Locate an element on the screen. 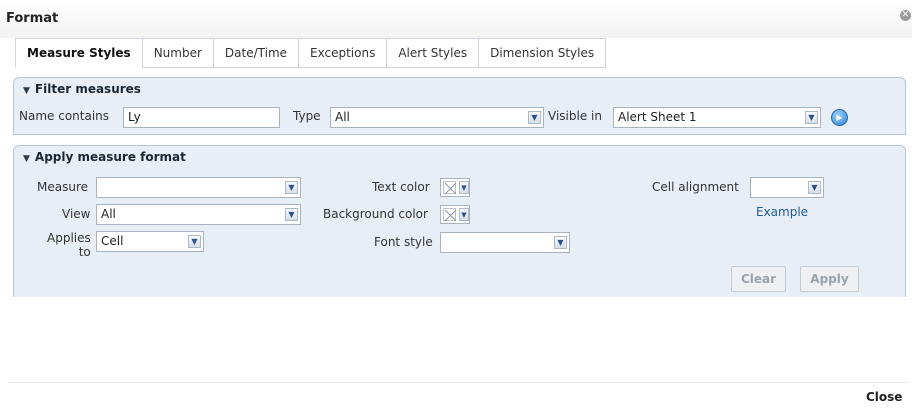 The image size is (912, 412). view-select-value: All is located at coordinates (108, 214).